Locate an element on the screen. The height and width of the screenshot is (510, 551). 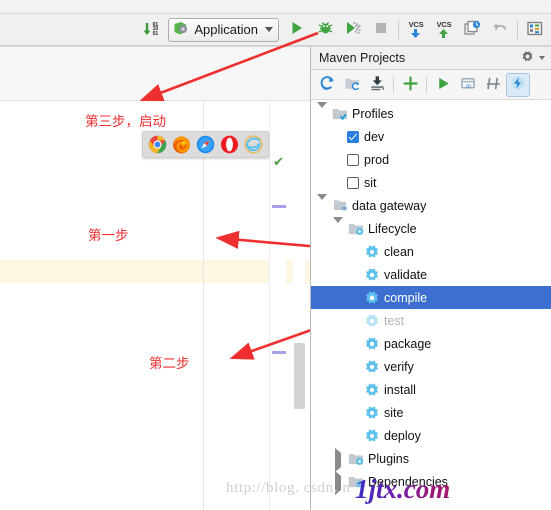
toggle-offline-button is located at coordinates (518, 84).